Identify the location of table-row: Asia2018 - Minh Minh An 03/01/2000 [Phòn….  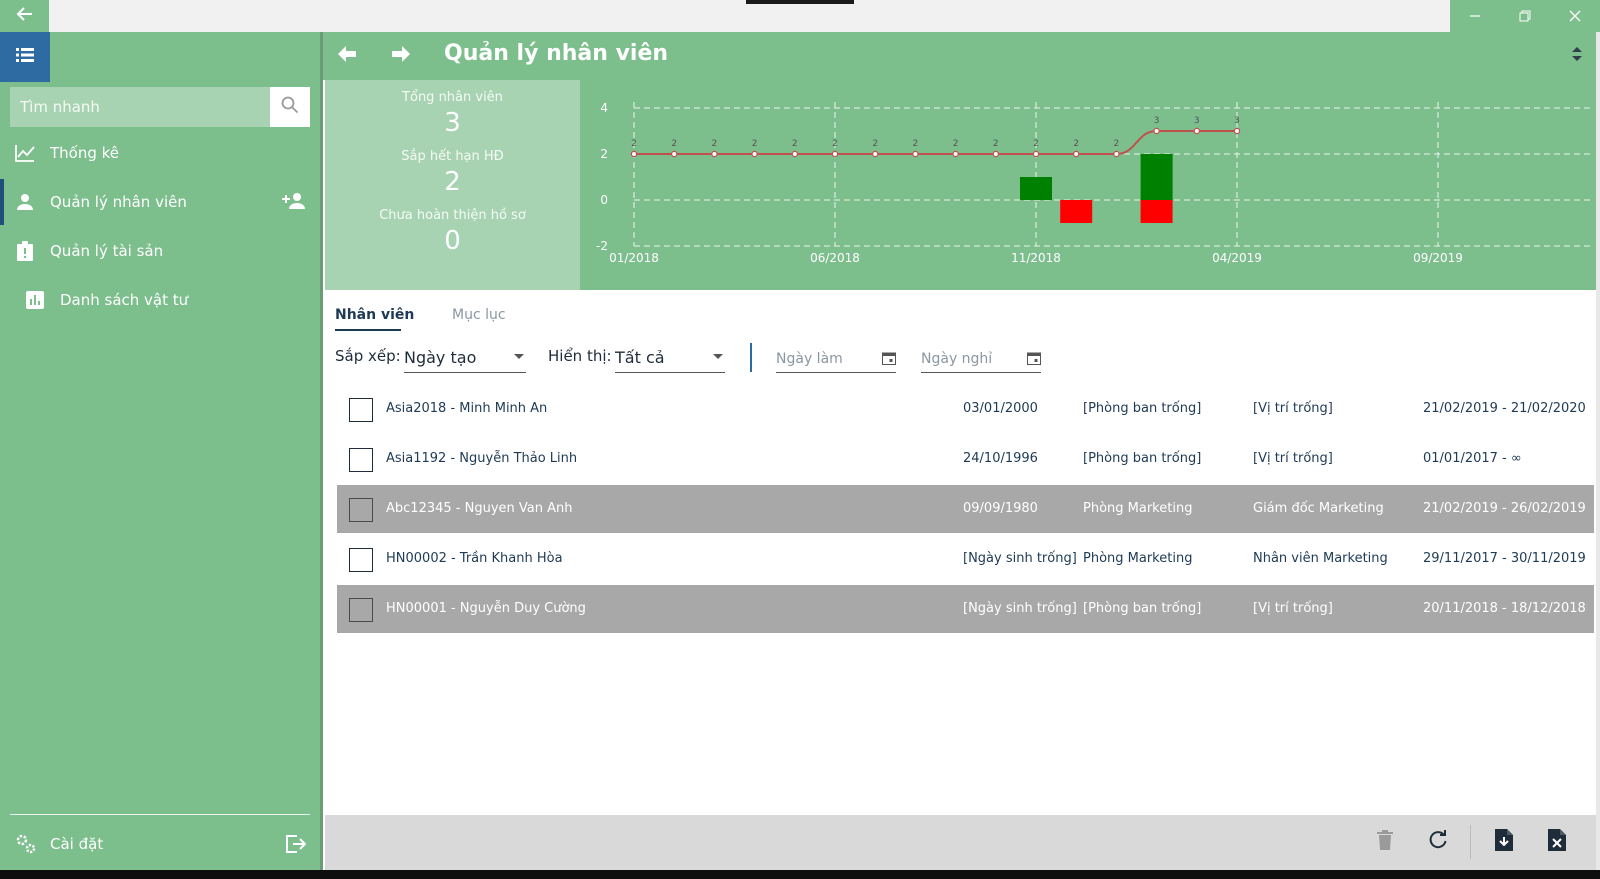
(965, 409).